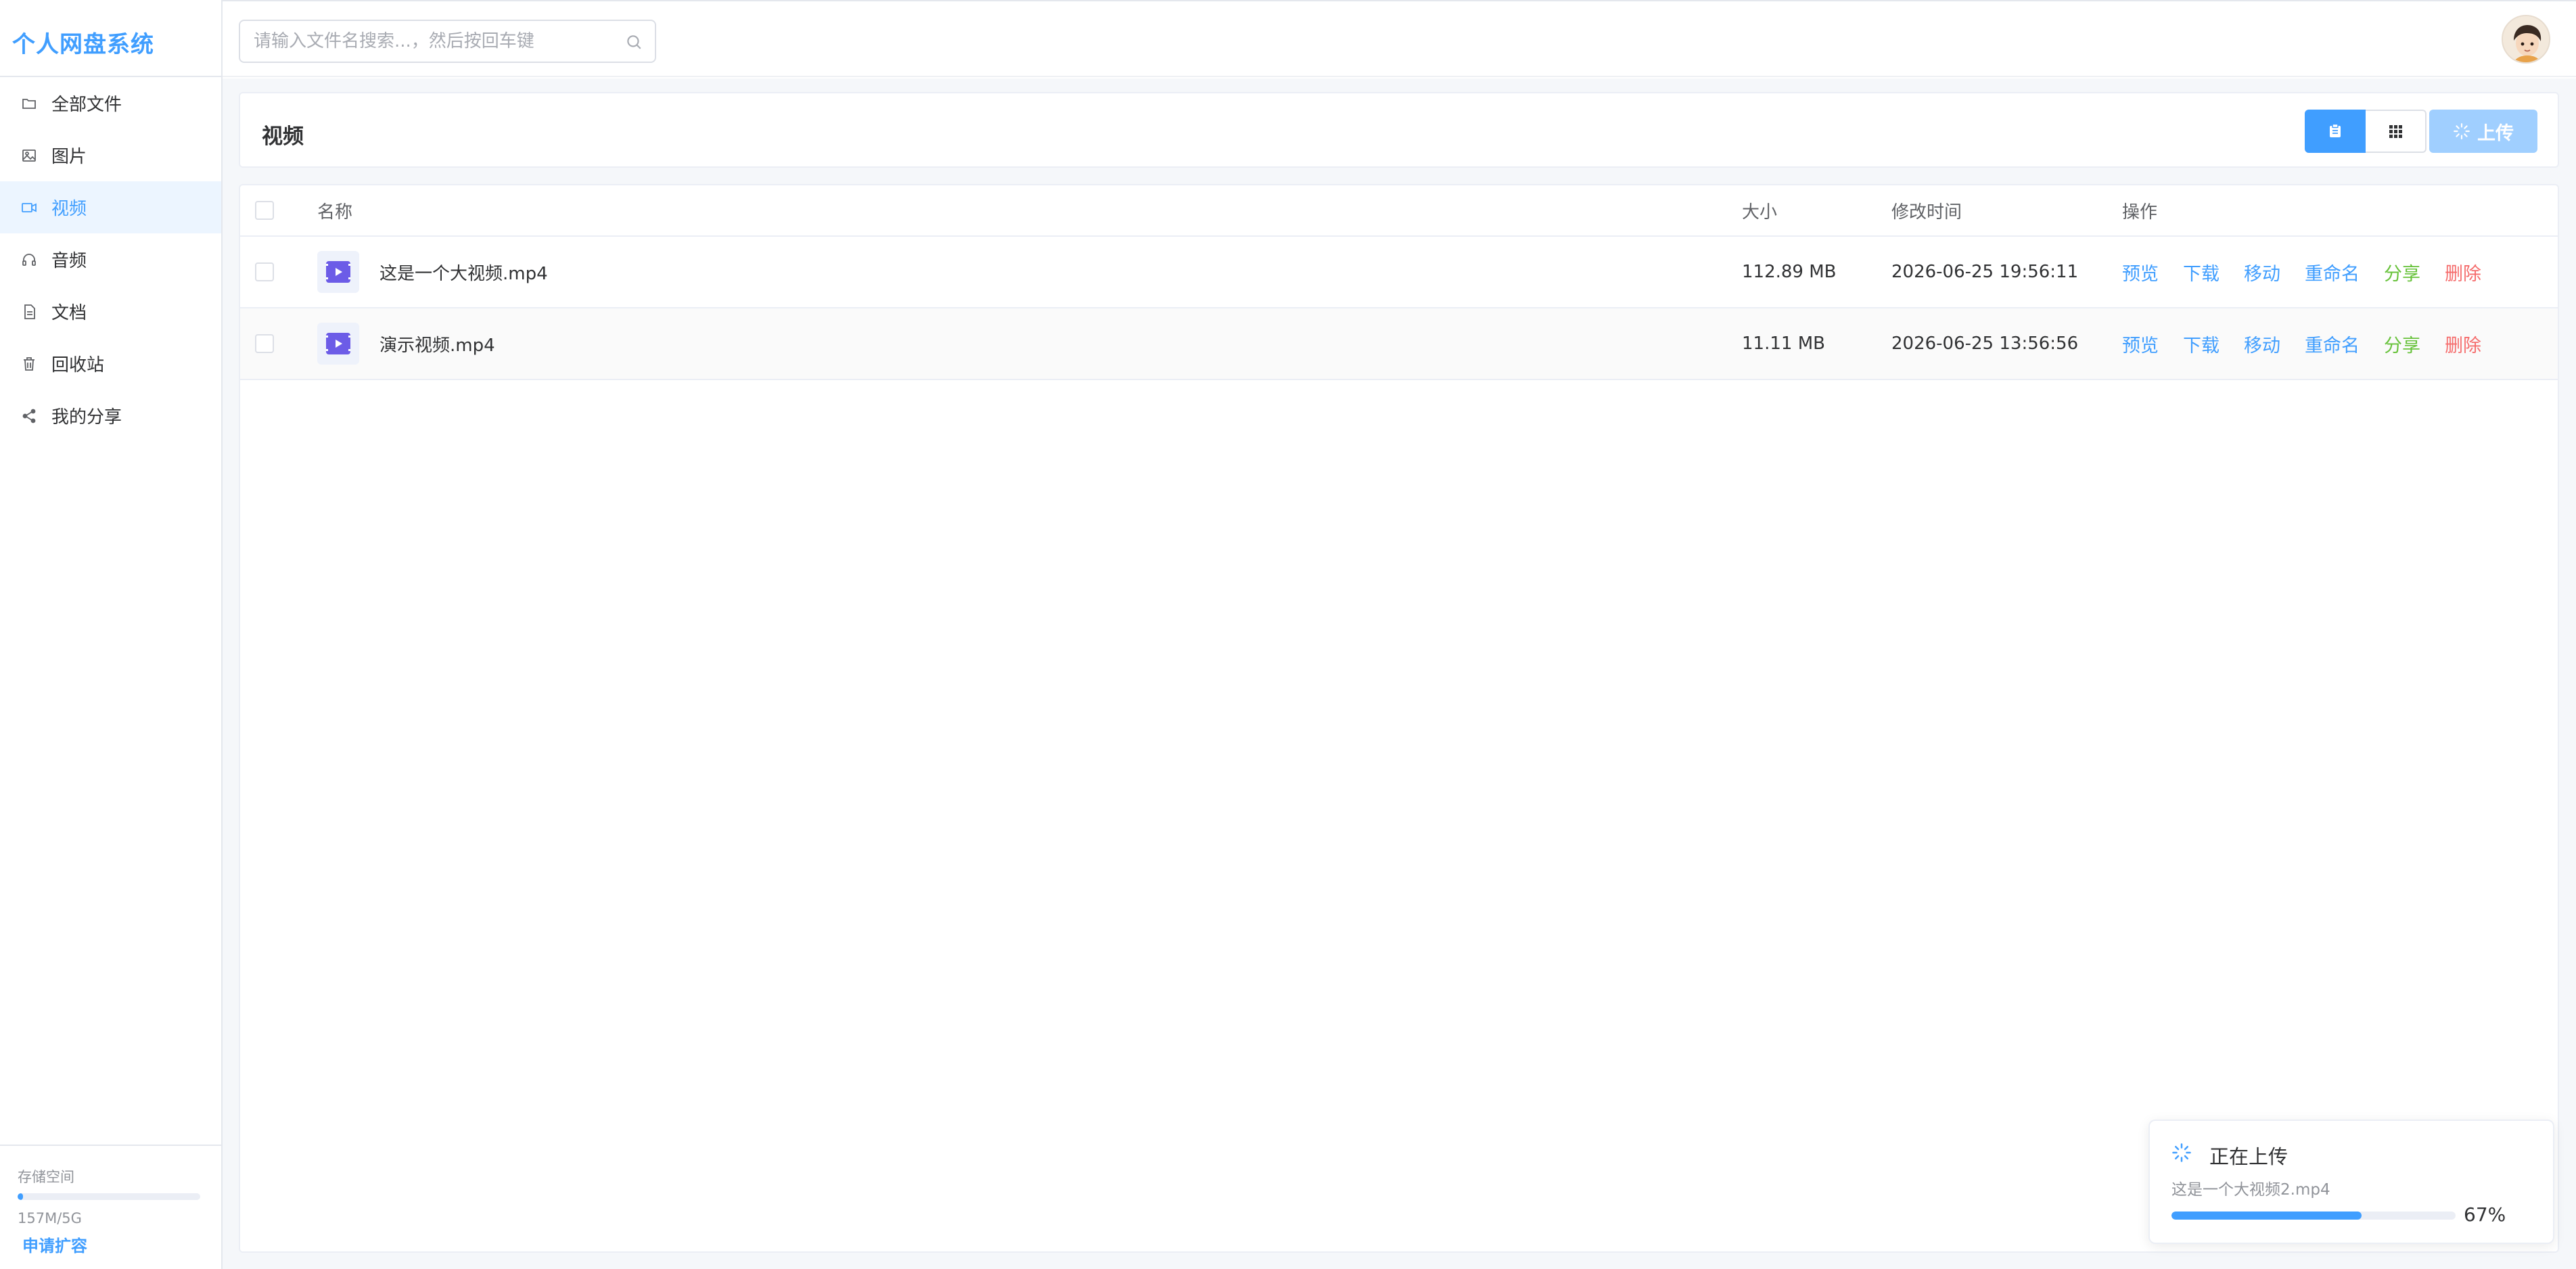 This screenshot has width=2576, height=1269. Describe the element at coordinates (1399, 130) in the screenshot. I see `title-bar: 视频 上传` at that location.